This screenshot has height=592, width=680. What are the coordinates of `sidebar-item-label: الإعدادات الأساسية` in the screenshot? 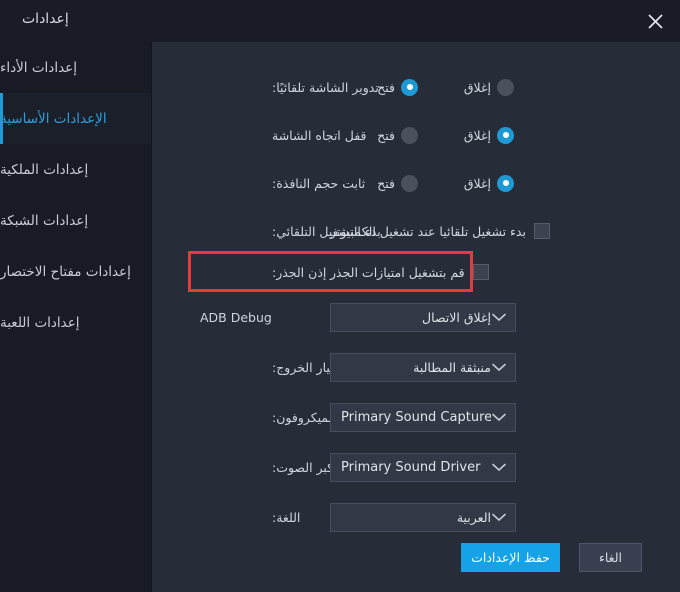 It's located at (53, 118).